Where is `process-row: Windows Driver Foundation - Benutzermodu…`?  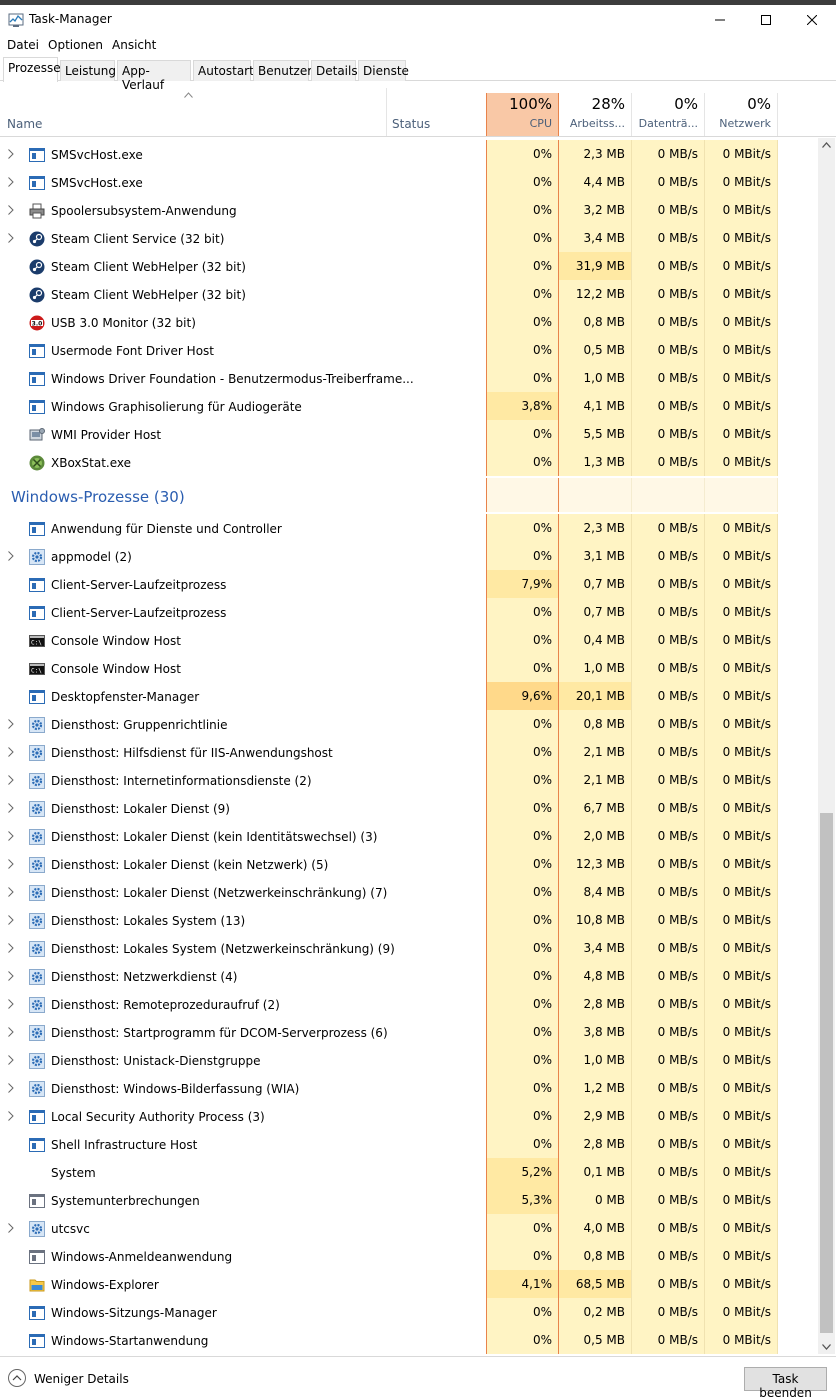 process-row: Windows Driver Foundation - Benutzermodu… is located at coordinates (409, 378).